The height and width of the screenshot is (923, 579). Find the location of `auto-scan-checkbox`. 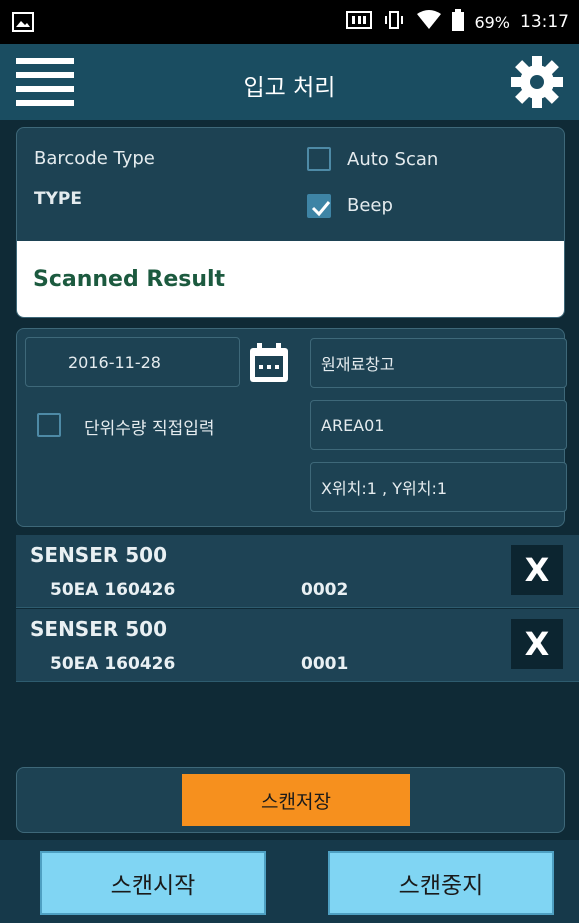

auto-scan-checkbox is located at coordinates (319, 159).